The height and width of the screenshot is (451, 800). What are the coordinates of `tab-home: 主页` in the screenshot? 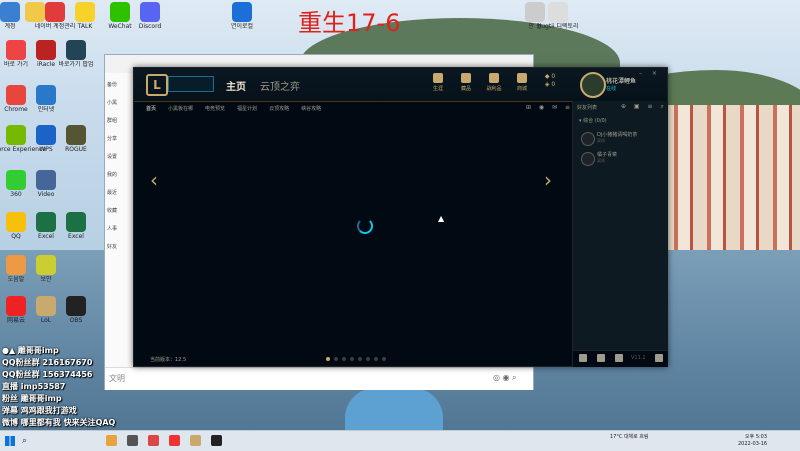 It's located at (236, 85).